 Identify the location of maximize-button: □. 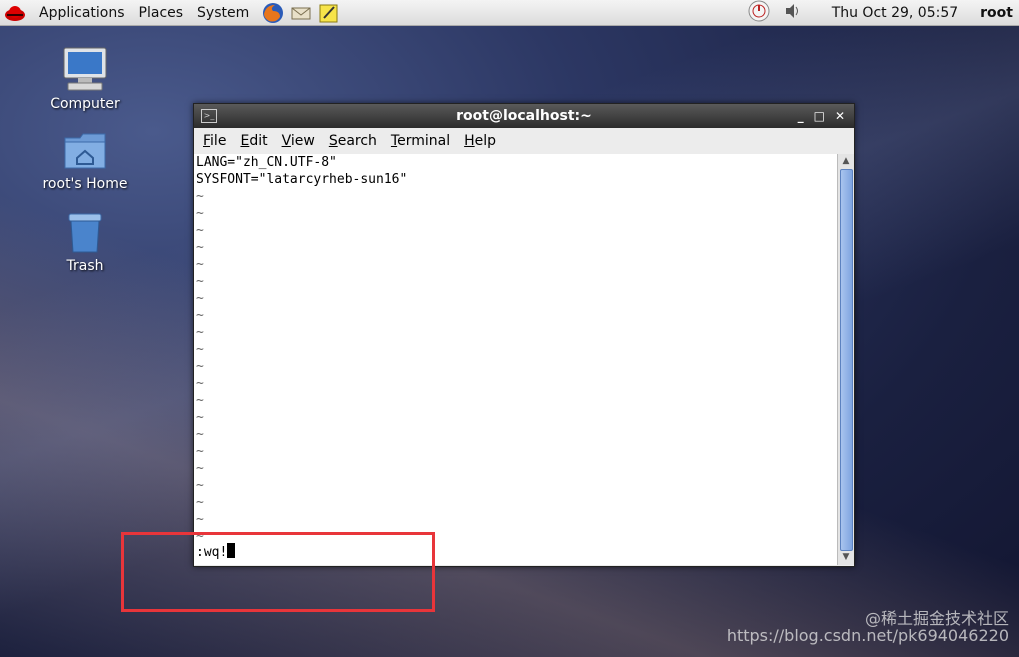
(819, 116).